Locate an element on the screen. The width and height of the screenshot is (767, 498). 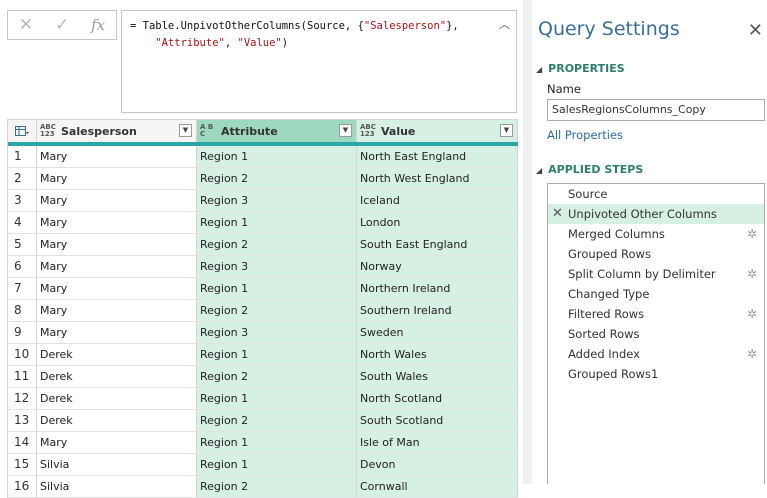
row-number: 1 is located at coordinates (22, 156).